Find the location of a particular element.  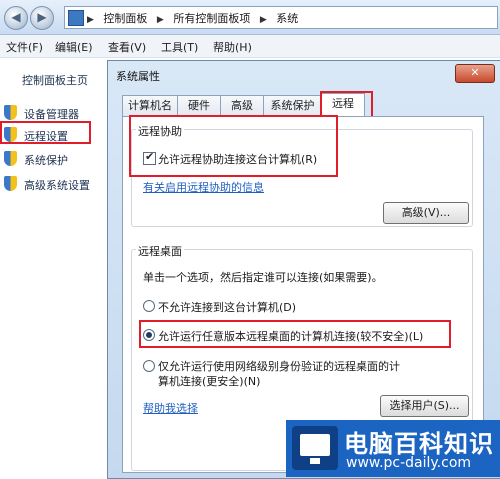

tab-system-protection: 系统保护 is located at coordinates (292, 105).